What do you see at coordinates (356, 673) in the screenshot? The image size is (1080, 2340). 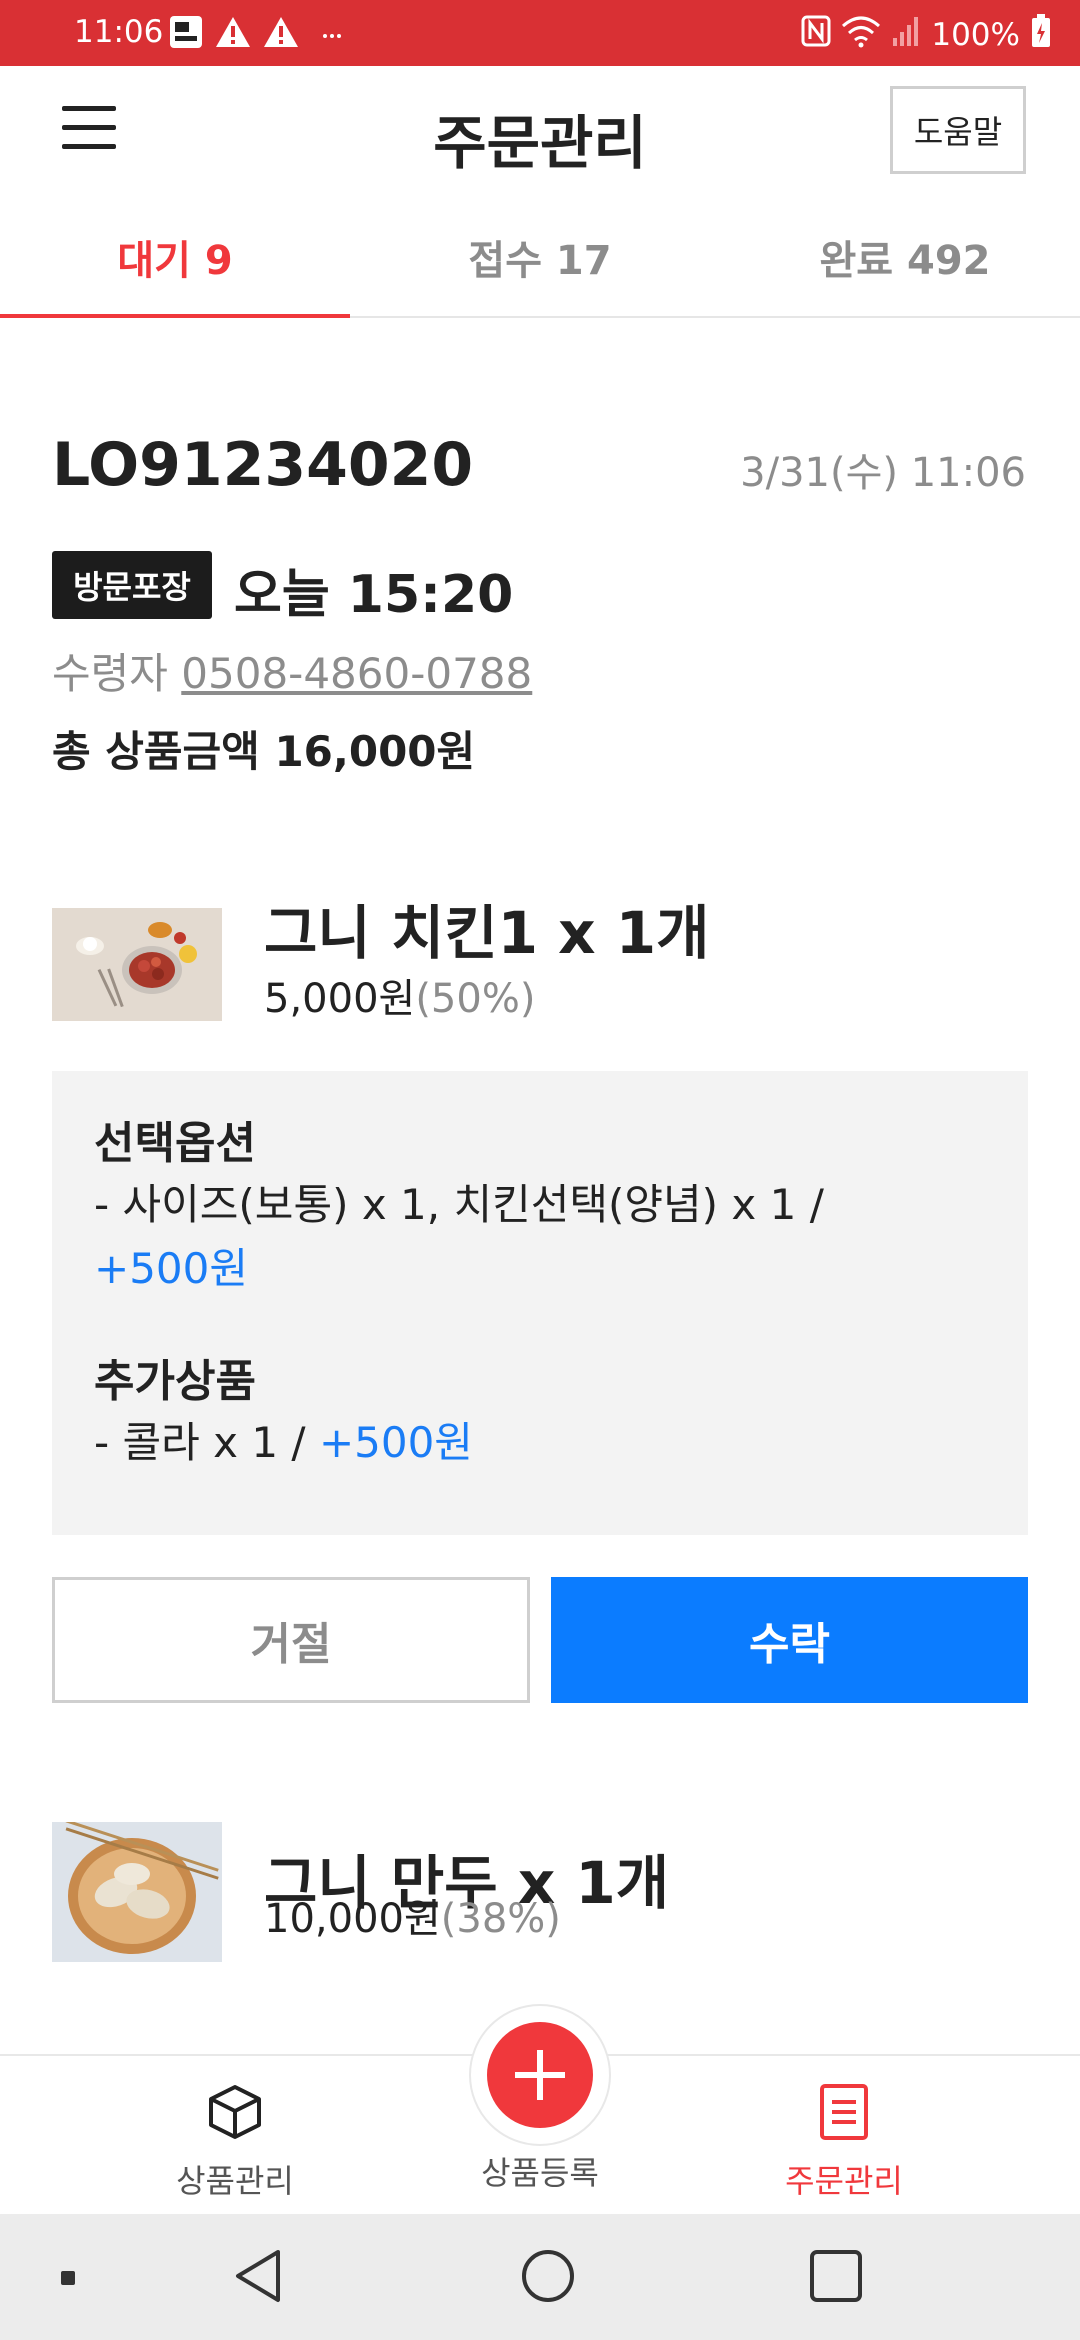 I see `recipient-phone-link: 0508-4860-0788` at bounding box center [356, 673].